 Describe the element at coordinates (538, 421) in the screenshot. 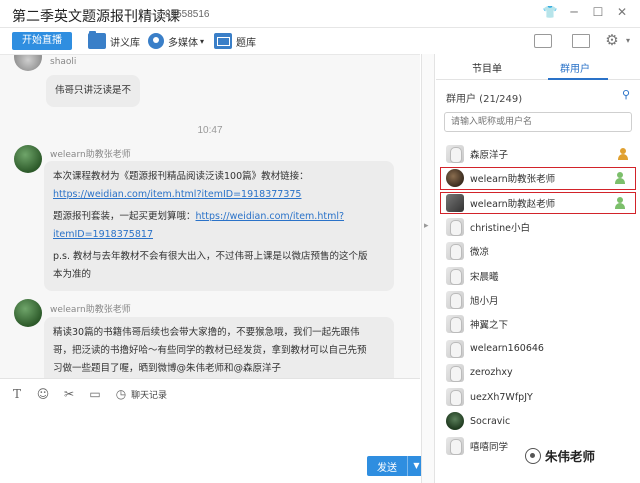

I see `user-list-item: Socravic` at that location.